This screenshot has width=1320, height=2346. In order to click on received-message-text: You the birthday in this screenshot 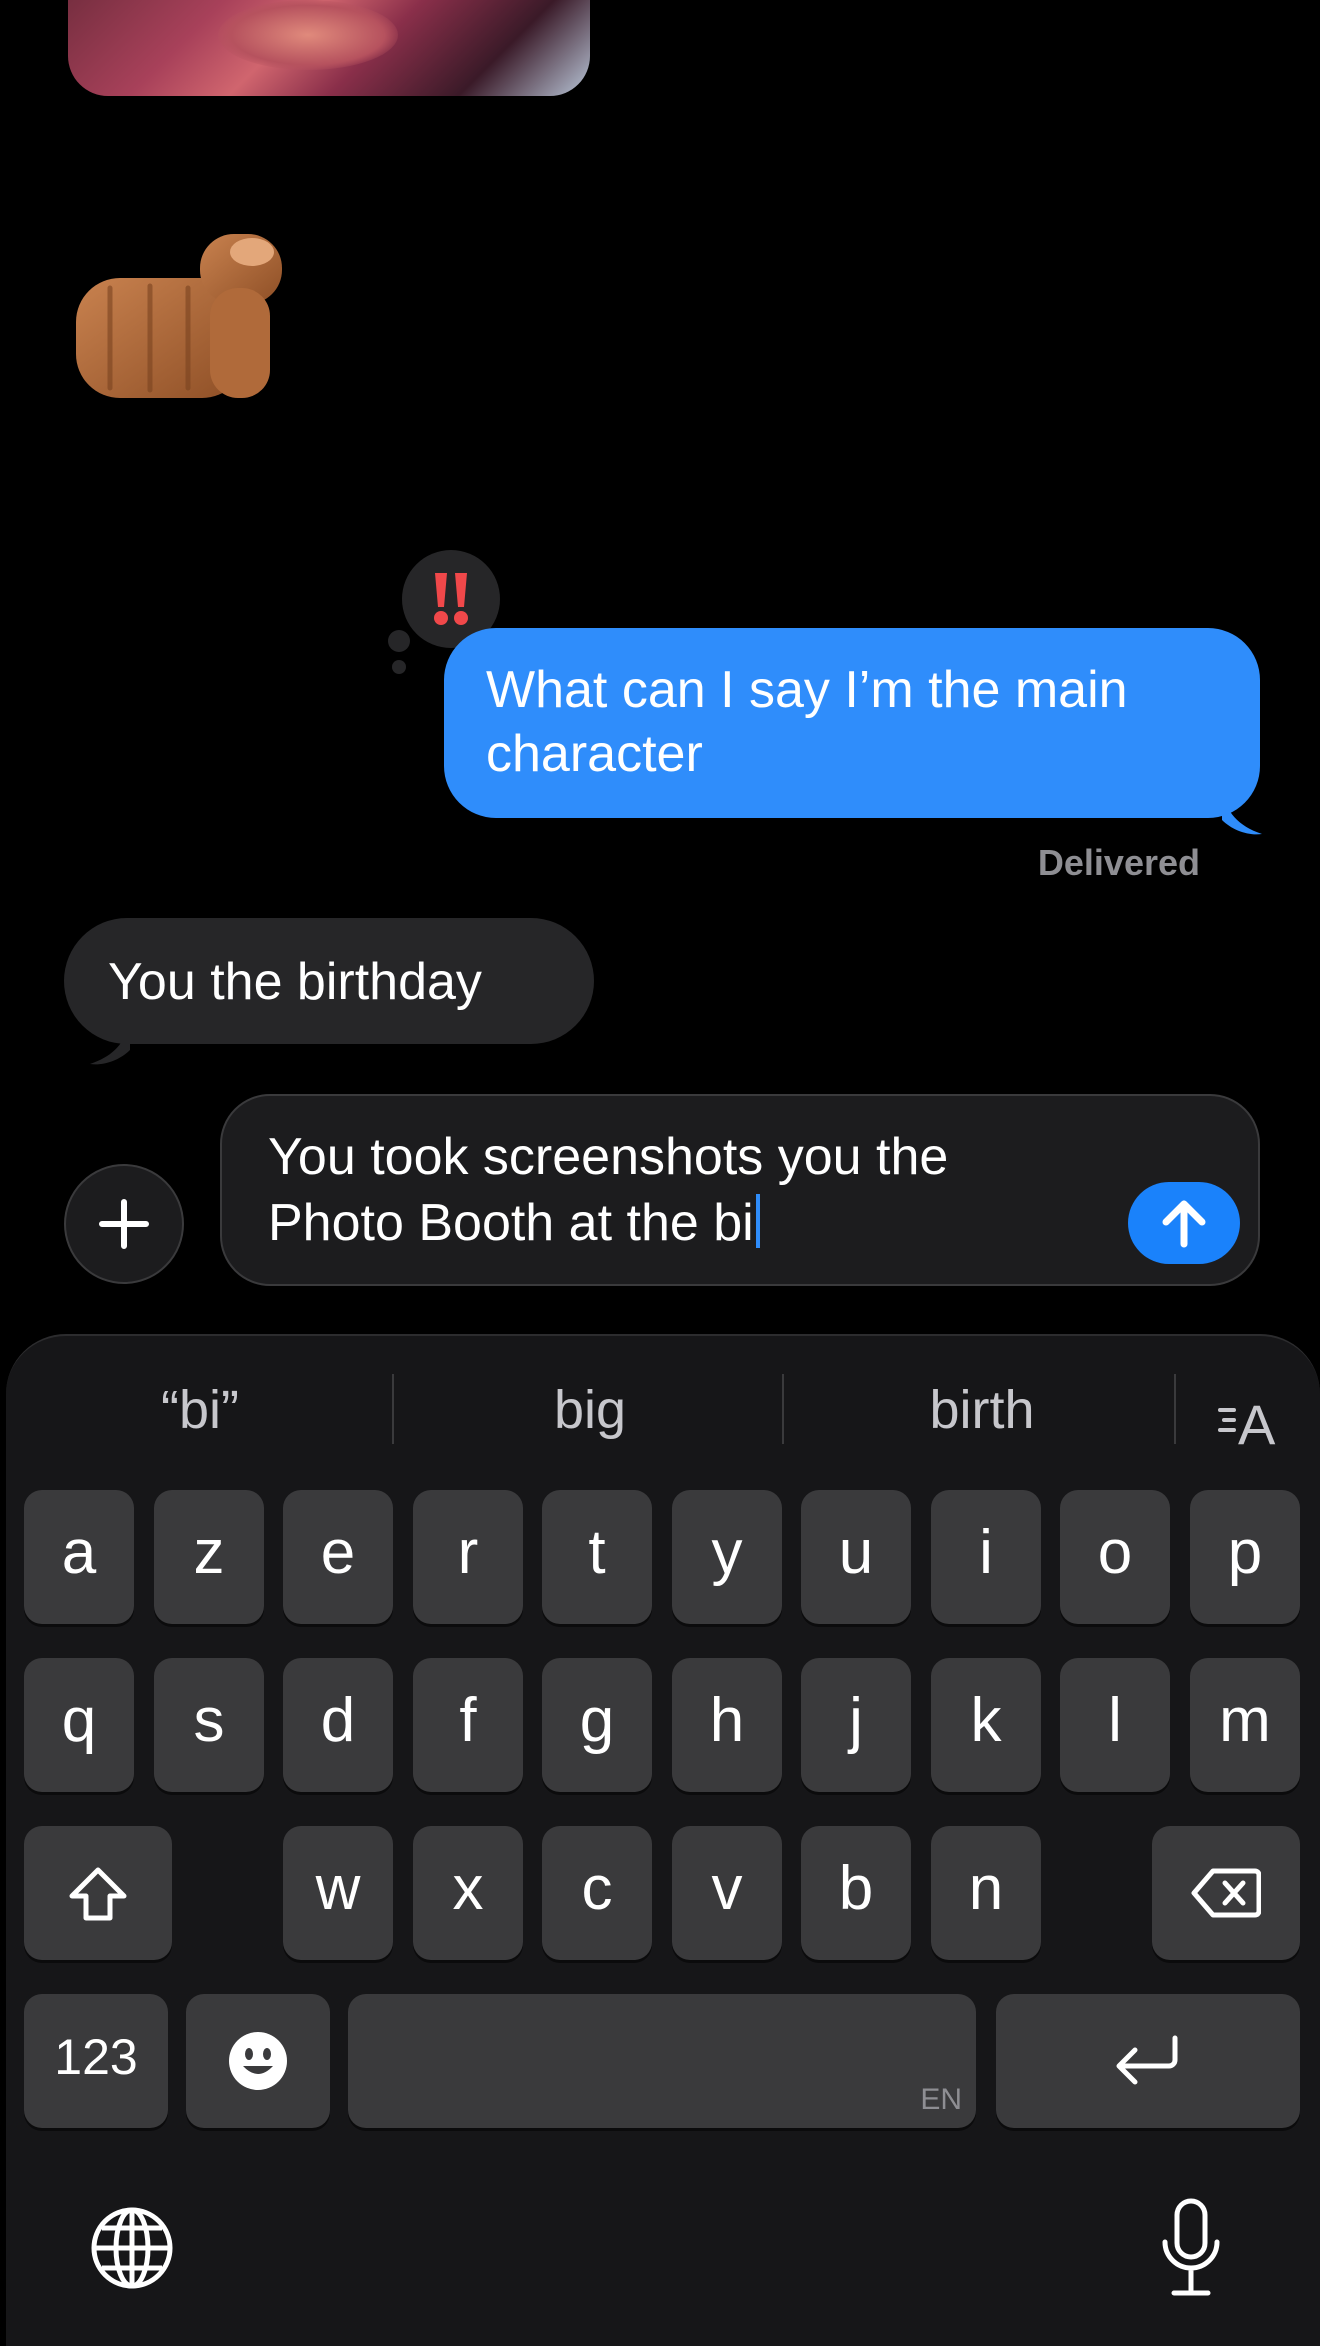, I will do `click(295, 982)`.